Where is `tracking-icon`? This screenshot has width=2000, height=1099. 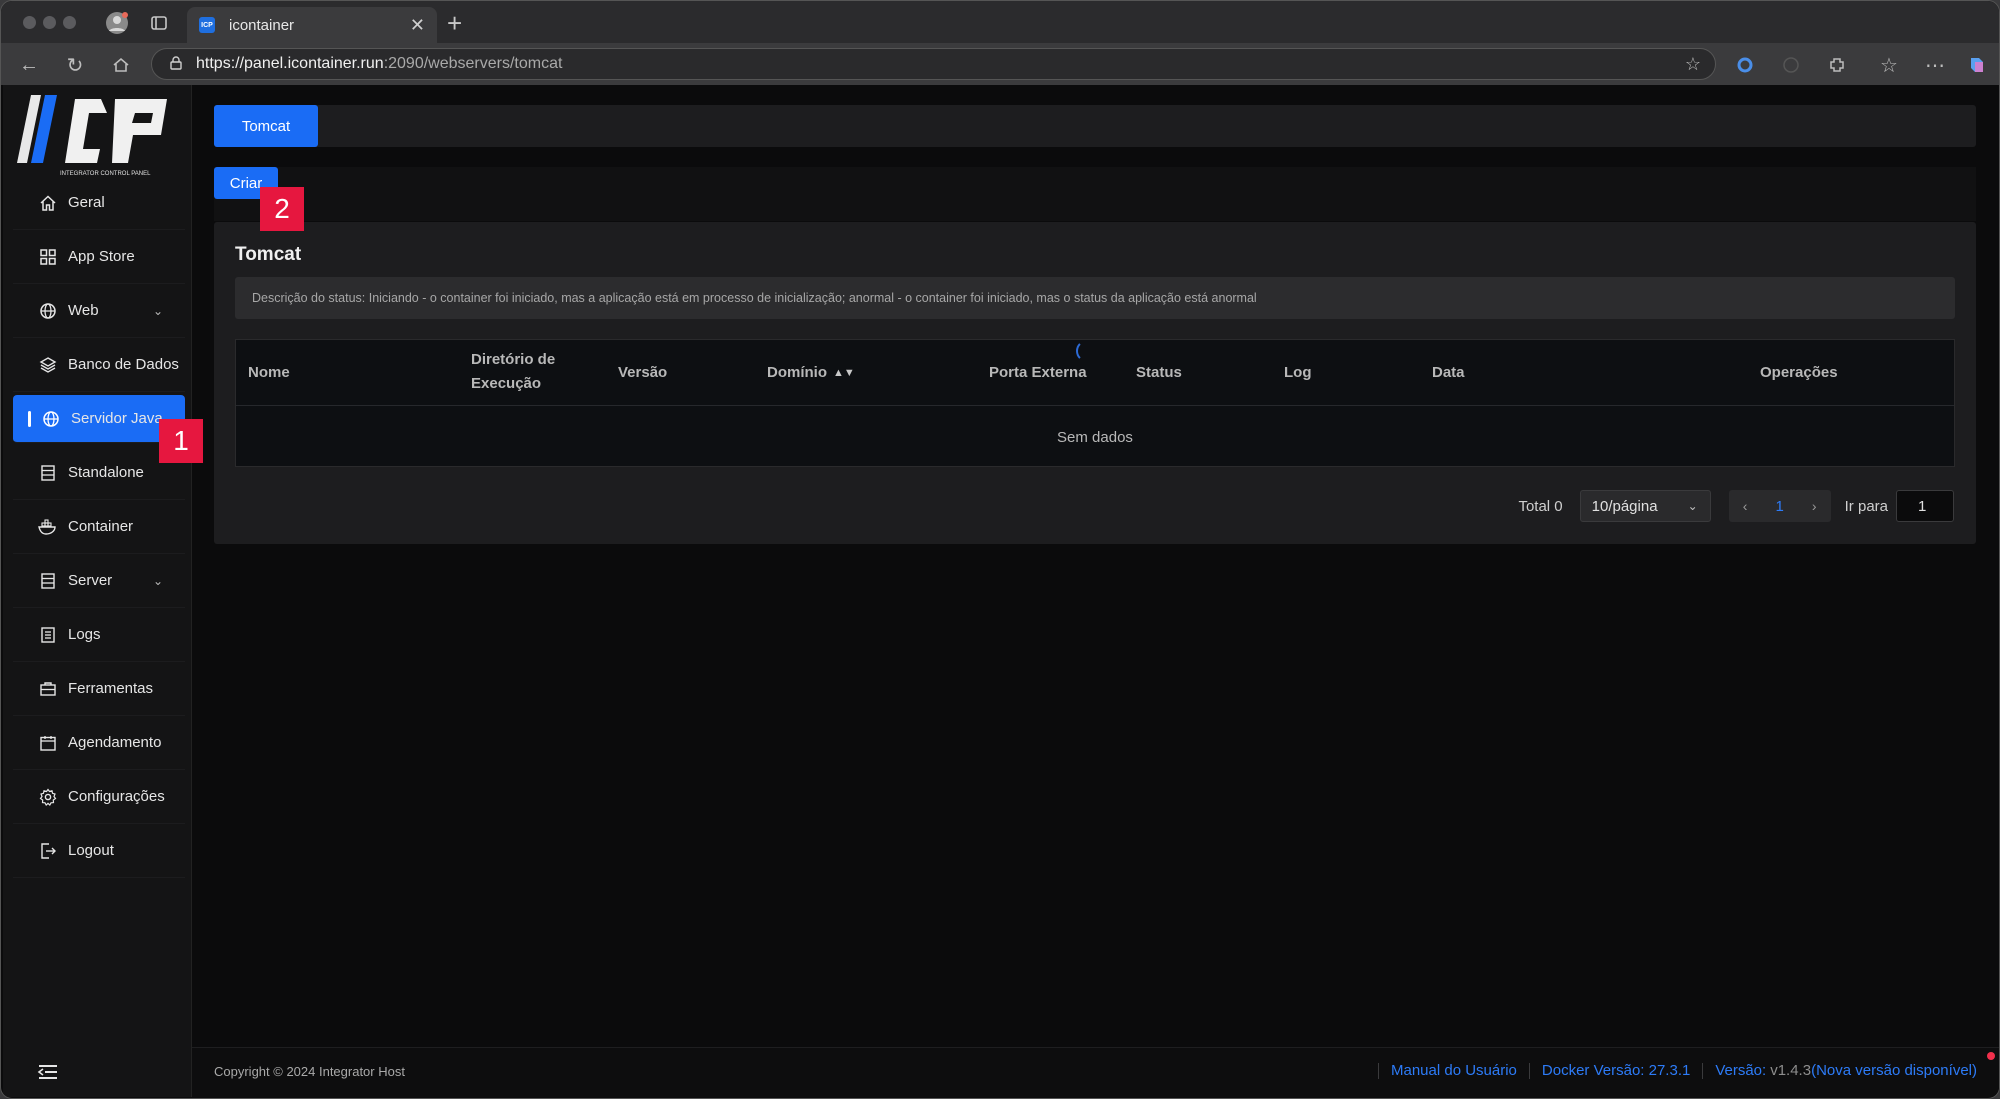
tracking-icon is located at coordinates (1791, 65).